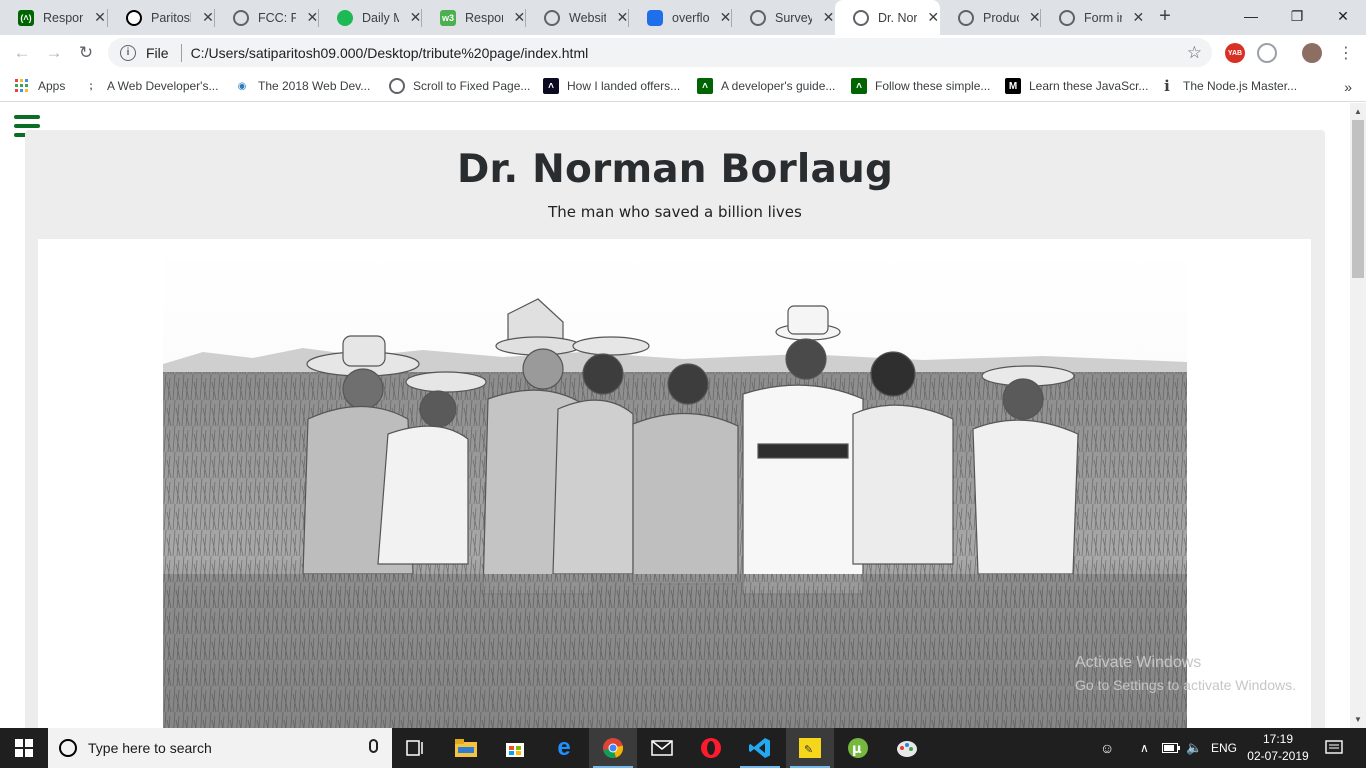  I want to click on chrome-icon, so click(613, 748).